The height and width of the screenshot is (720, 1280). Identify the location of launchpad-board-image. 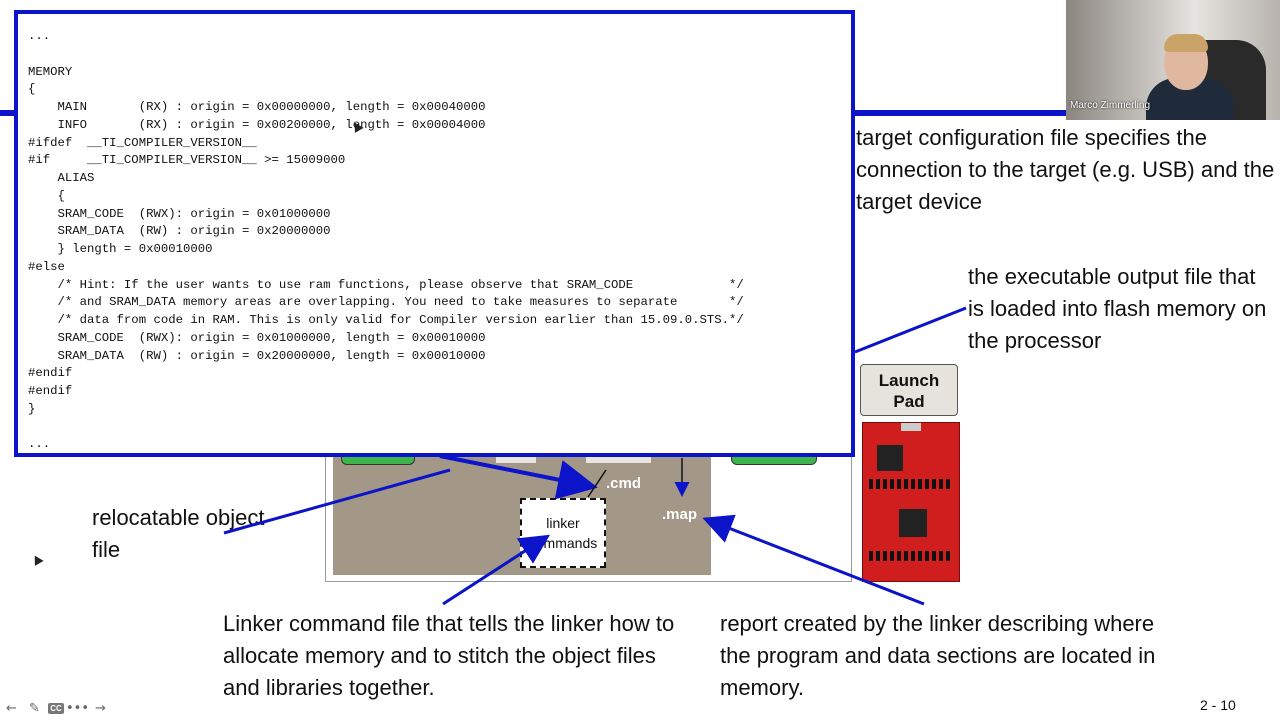
(911, 502).